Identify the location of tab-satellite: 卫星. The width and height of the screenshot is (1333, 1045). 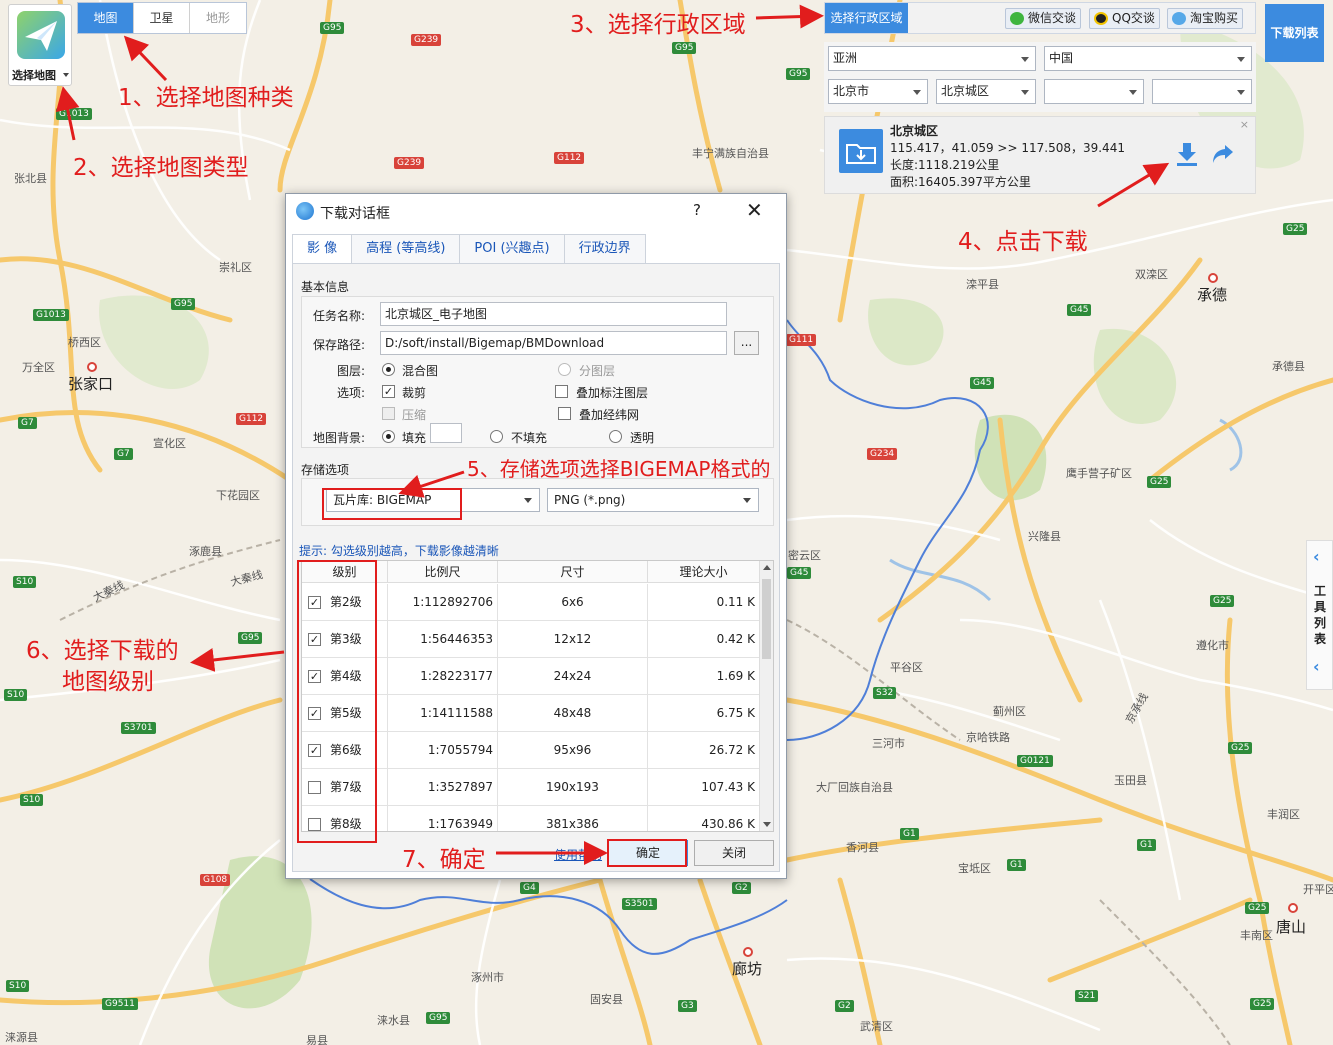
(162, 18).